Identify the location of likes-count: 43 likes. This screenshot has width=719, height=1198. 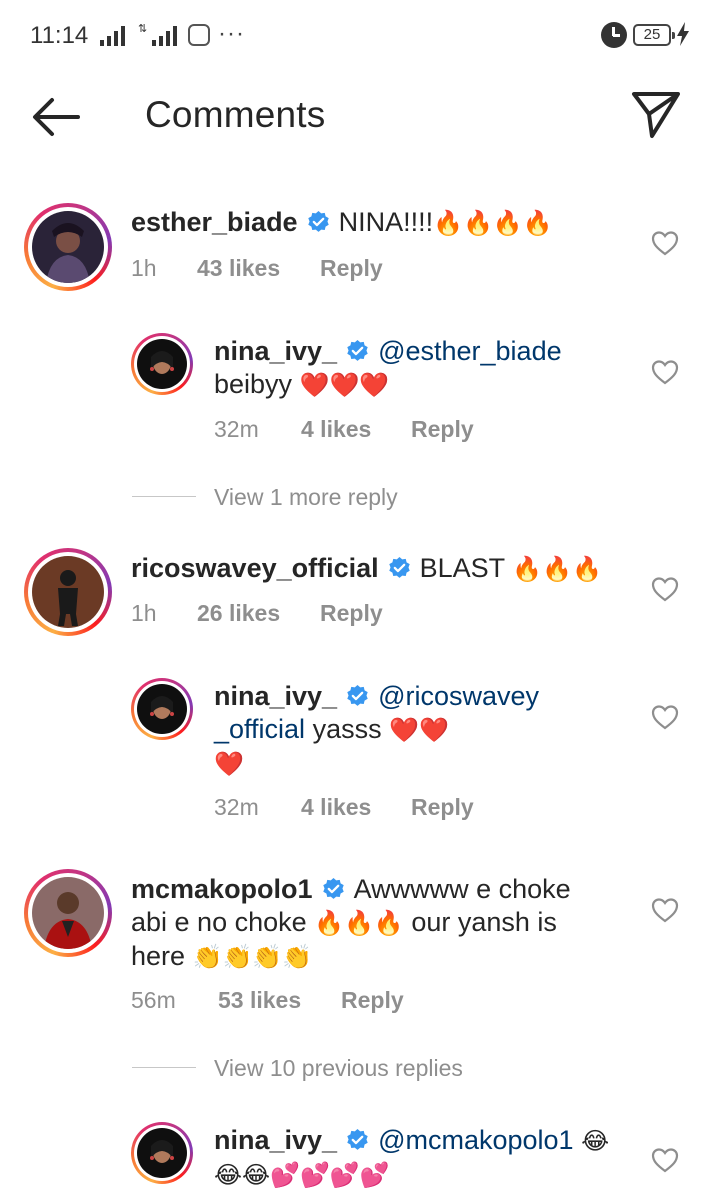
(258, 268).